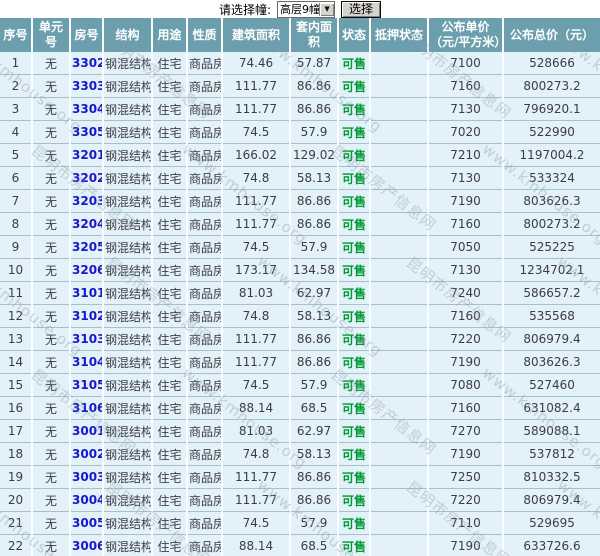 This screenshot has width=600, height=556. What do you see at coordinates (86, 339) in the screenshot?
I see `room-number-link: 3103` at bounding box center [86, 339].